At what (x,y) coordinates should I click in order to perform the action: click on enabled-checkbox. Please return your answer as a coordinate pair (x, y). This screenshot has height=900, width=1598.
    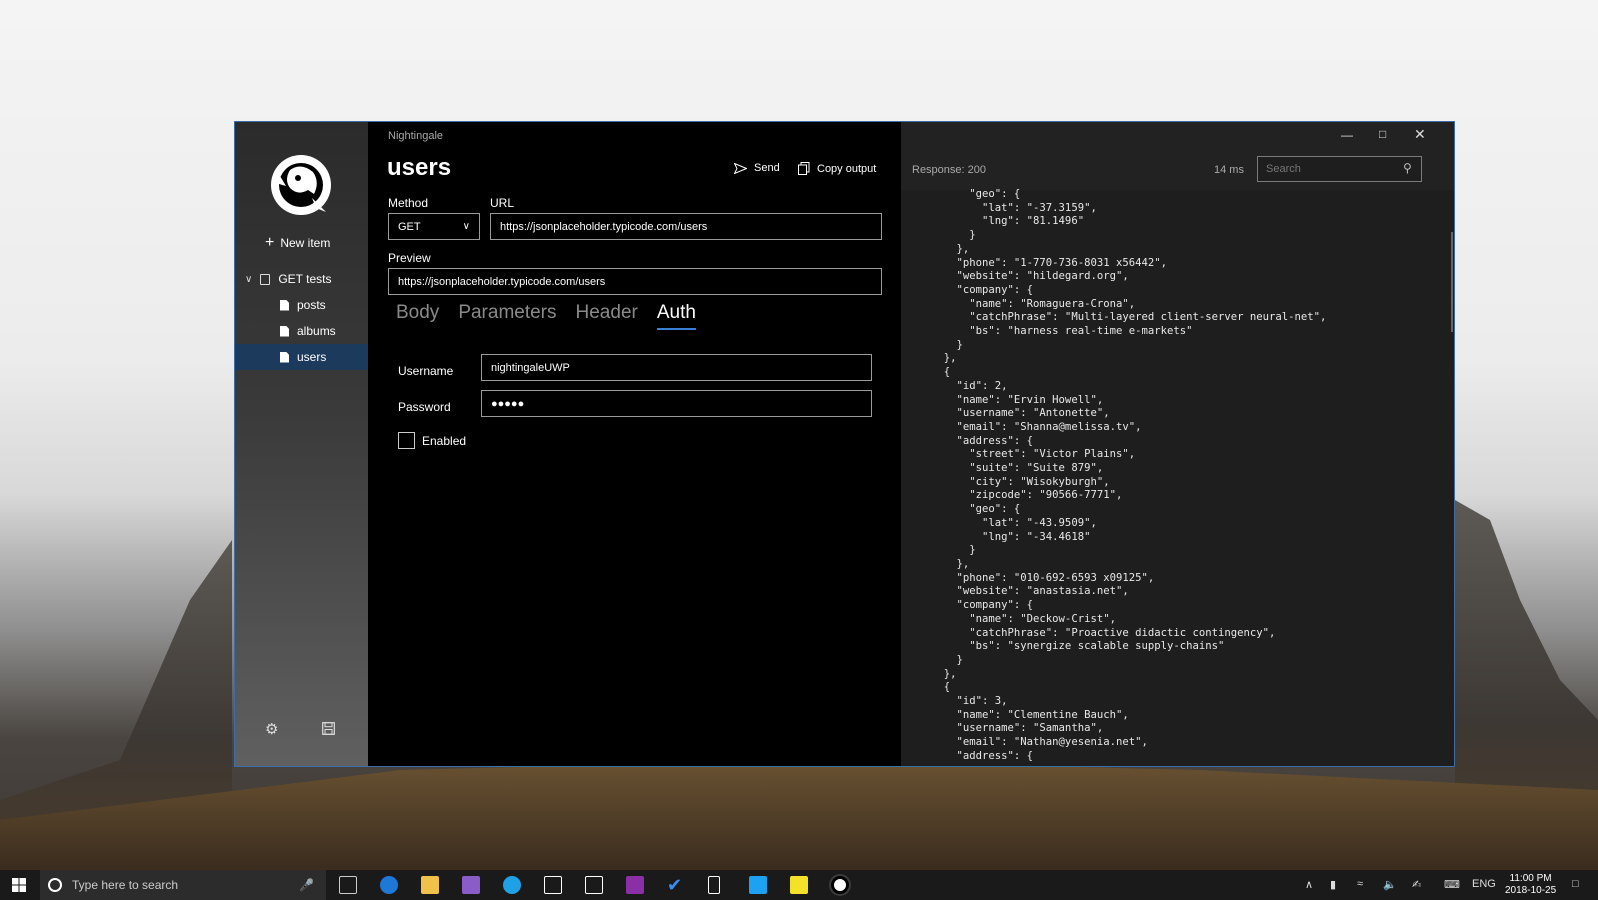
    Looking at the image, I should click on (406, 440).